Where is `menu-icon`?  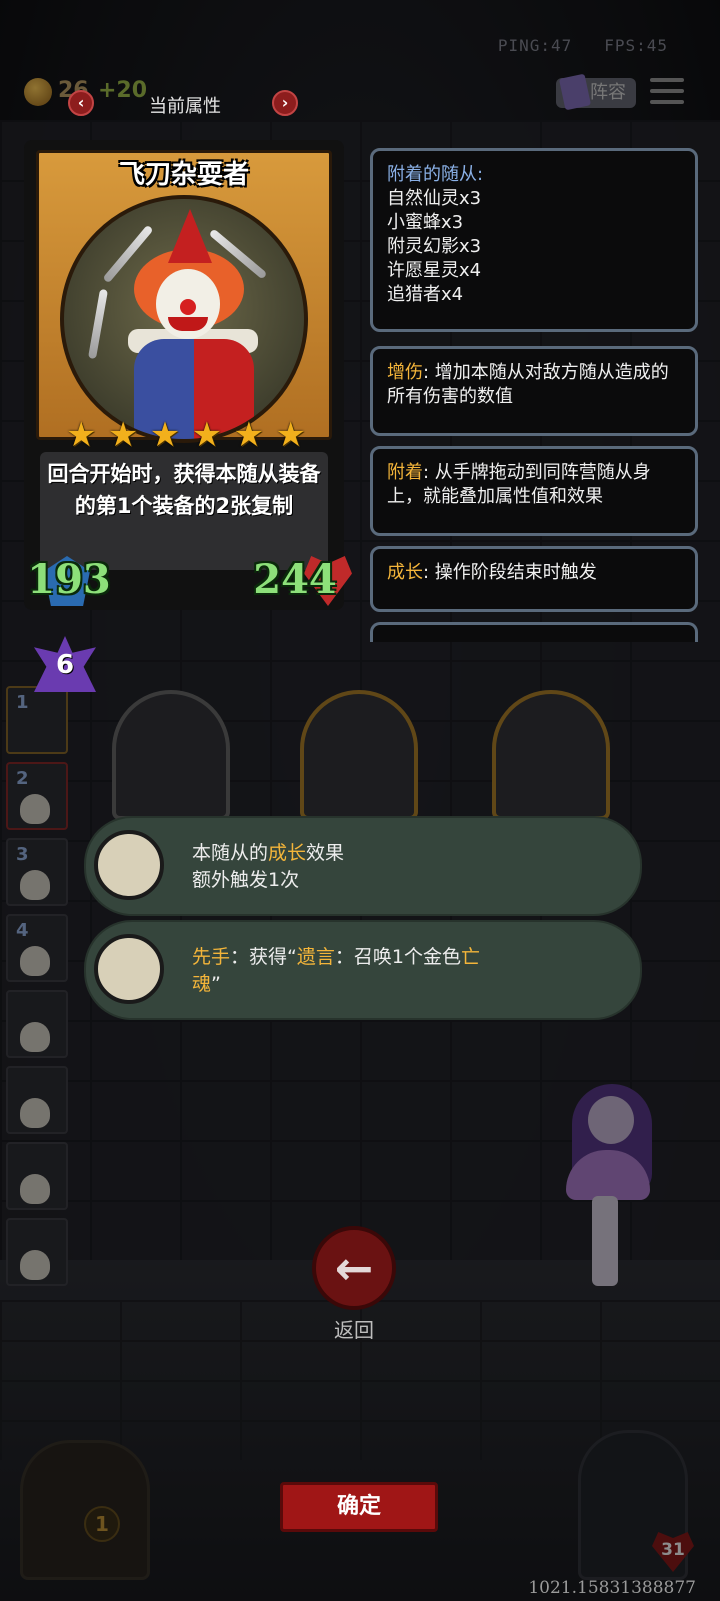
menu-icon is located at coordinates (667, 92).